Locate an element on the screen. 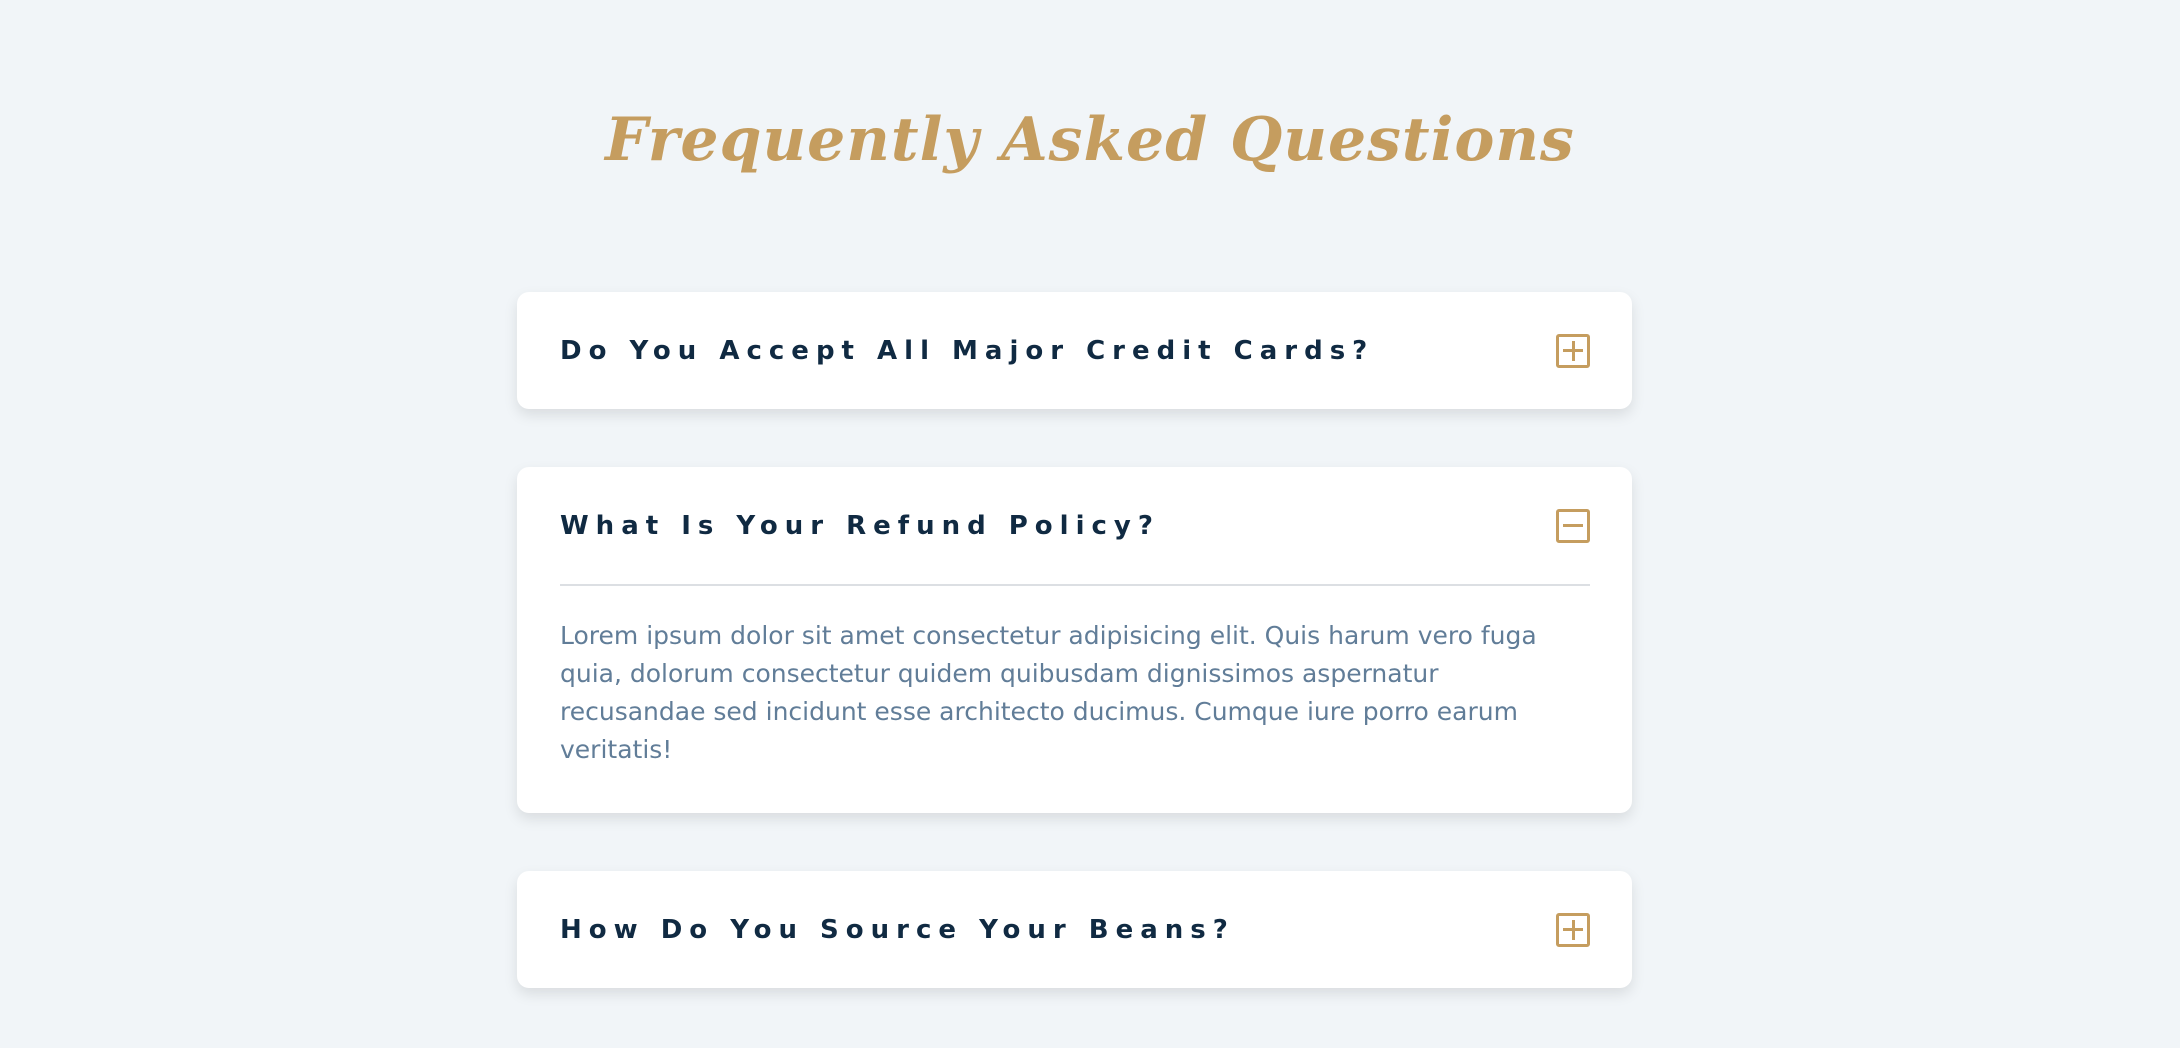 The width and height of the screenshot is (2180, 1048). faq-question: Do You Accept All Major Credit Cards? is located at coordinates (967, 350).